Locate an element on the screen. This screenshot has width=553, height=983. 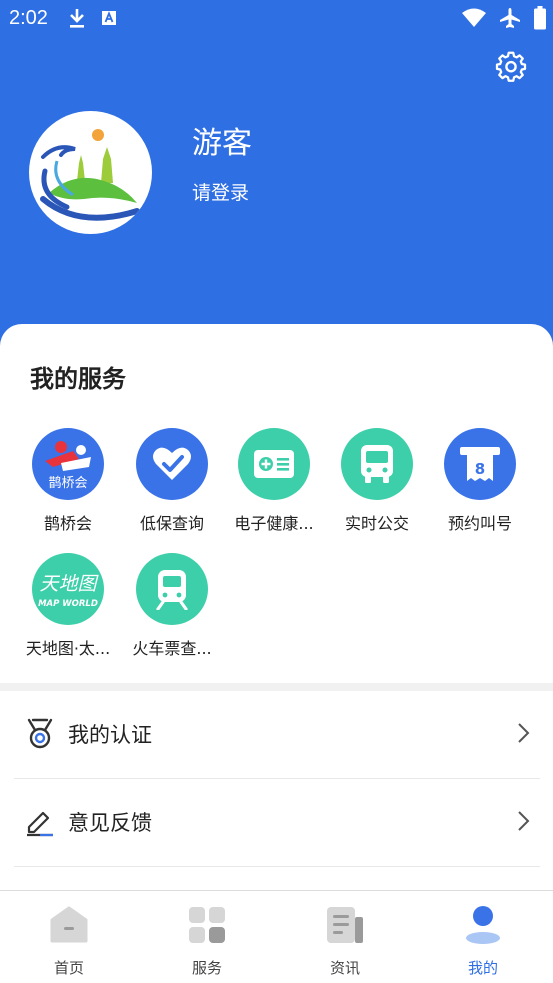
health-card-icon is located at coordinates (274, 464).